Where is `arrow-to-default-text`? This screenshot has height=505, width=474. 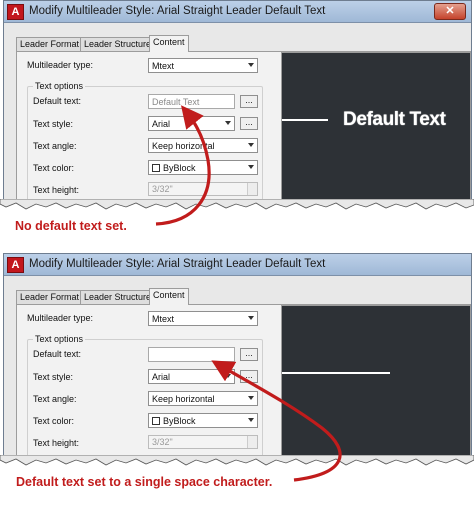
arrow-to-default-text is located at coordinates (183, 165).